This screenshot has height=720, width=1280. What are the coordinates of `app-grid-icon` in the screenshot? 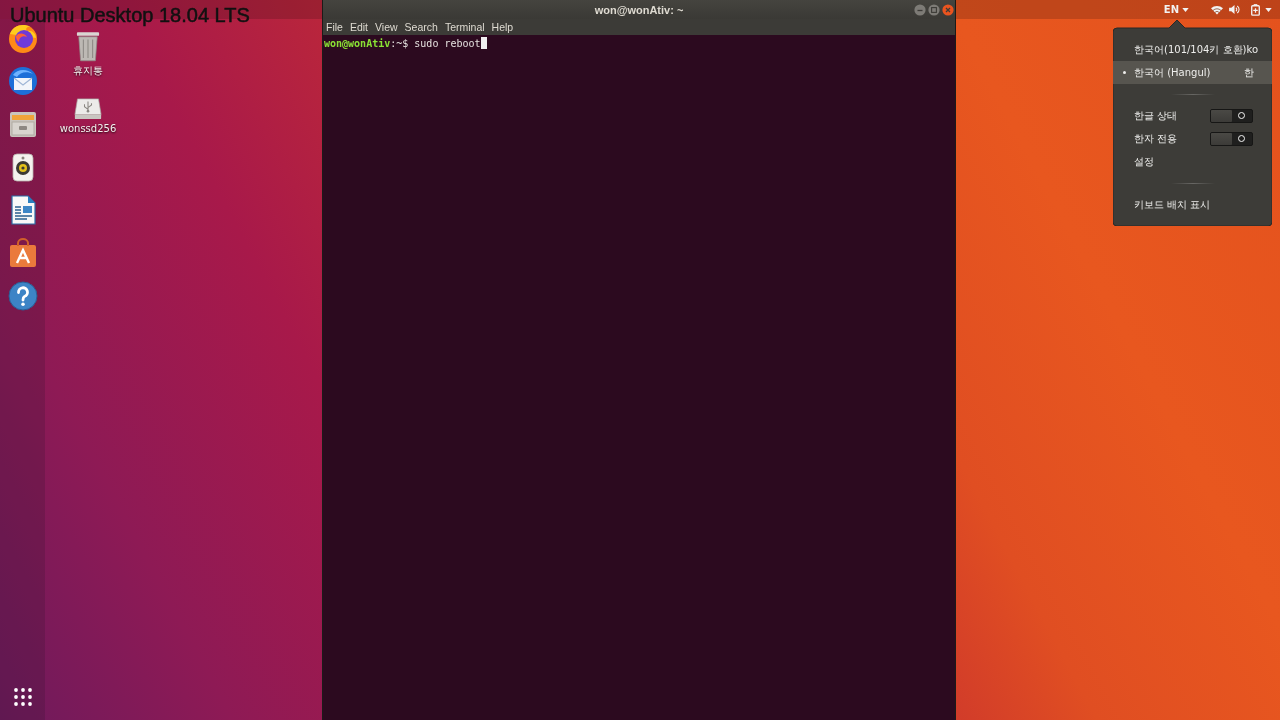 It's located at (22, 697).